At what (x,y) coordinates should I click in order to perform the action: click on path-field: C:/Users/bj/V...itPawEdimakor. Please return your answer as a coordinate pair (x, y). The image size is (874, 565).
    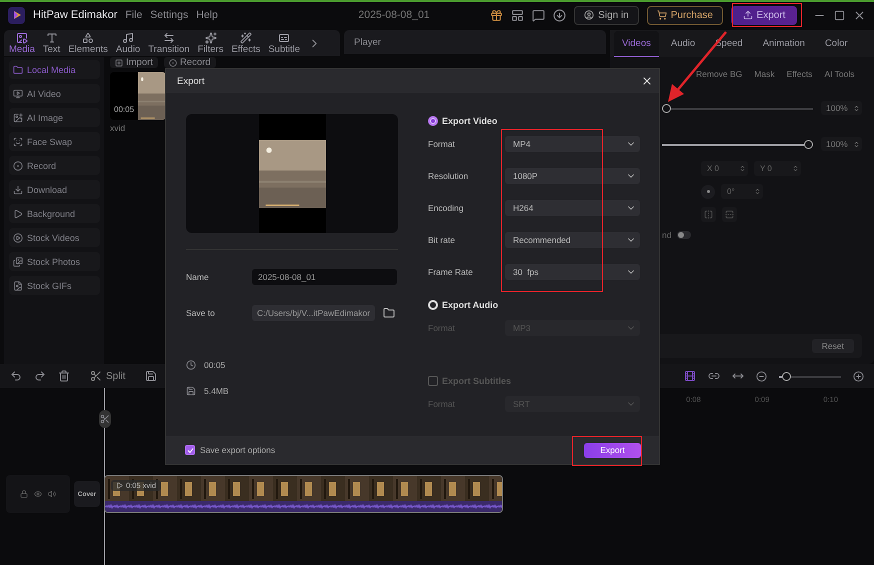
    Looking at the image, I should click on (313, 313).